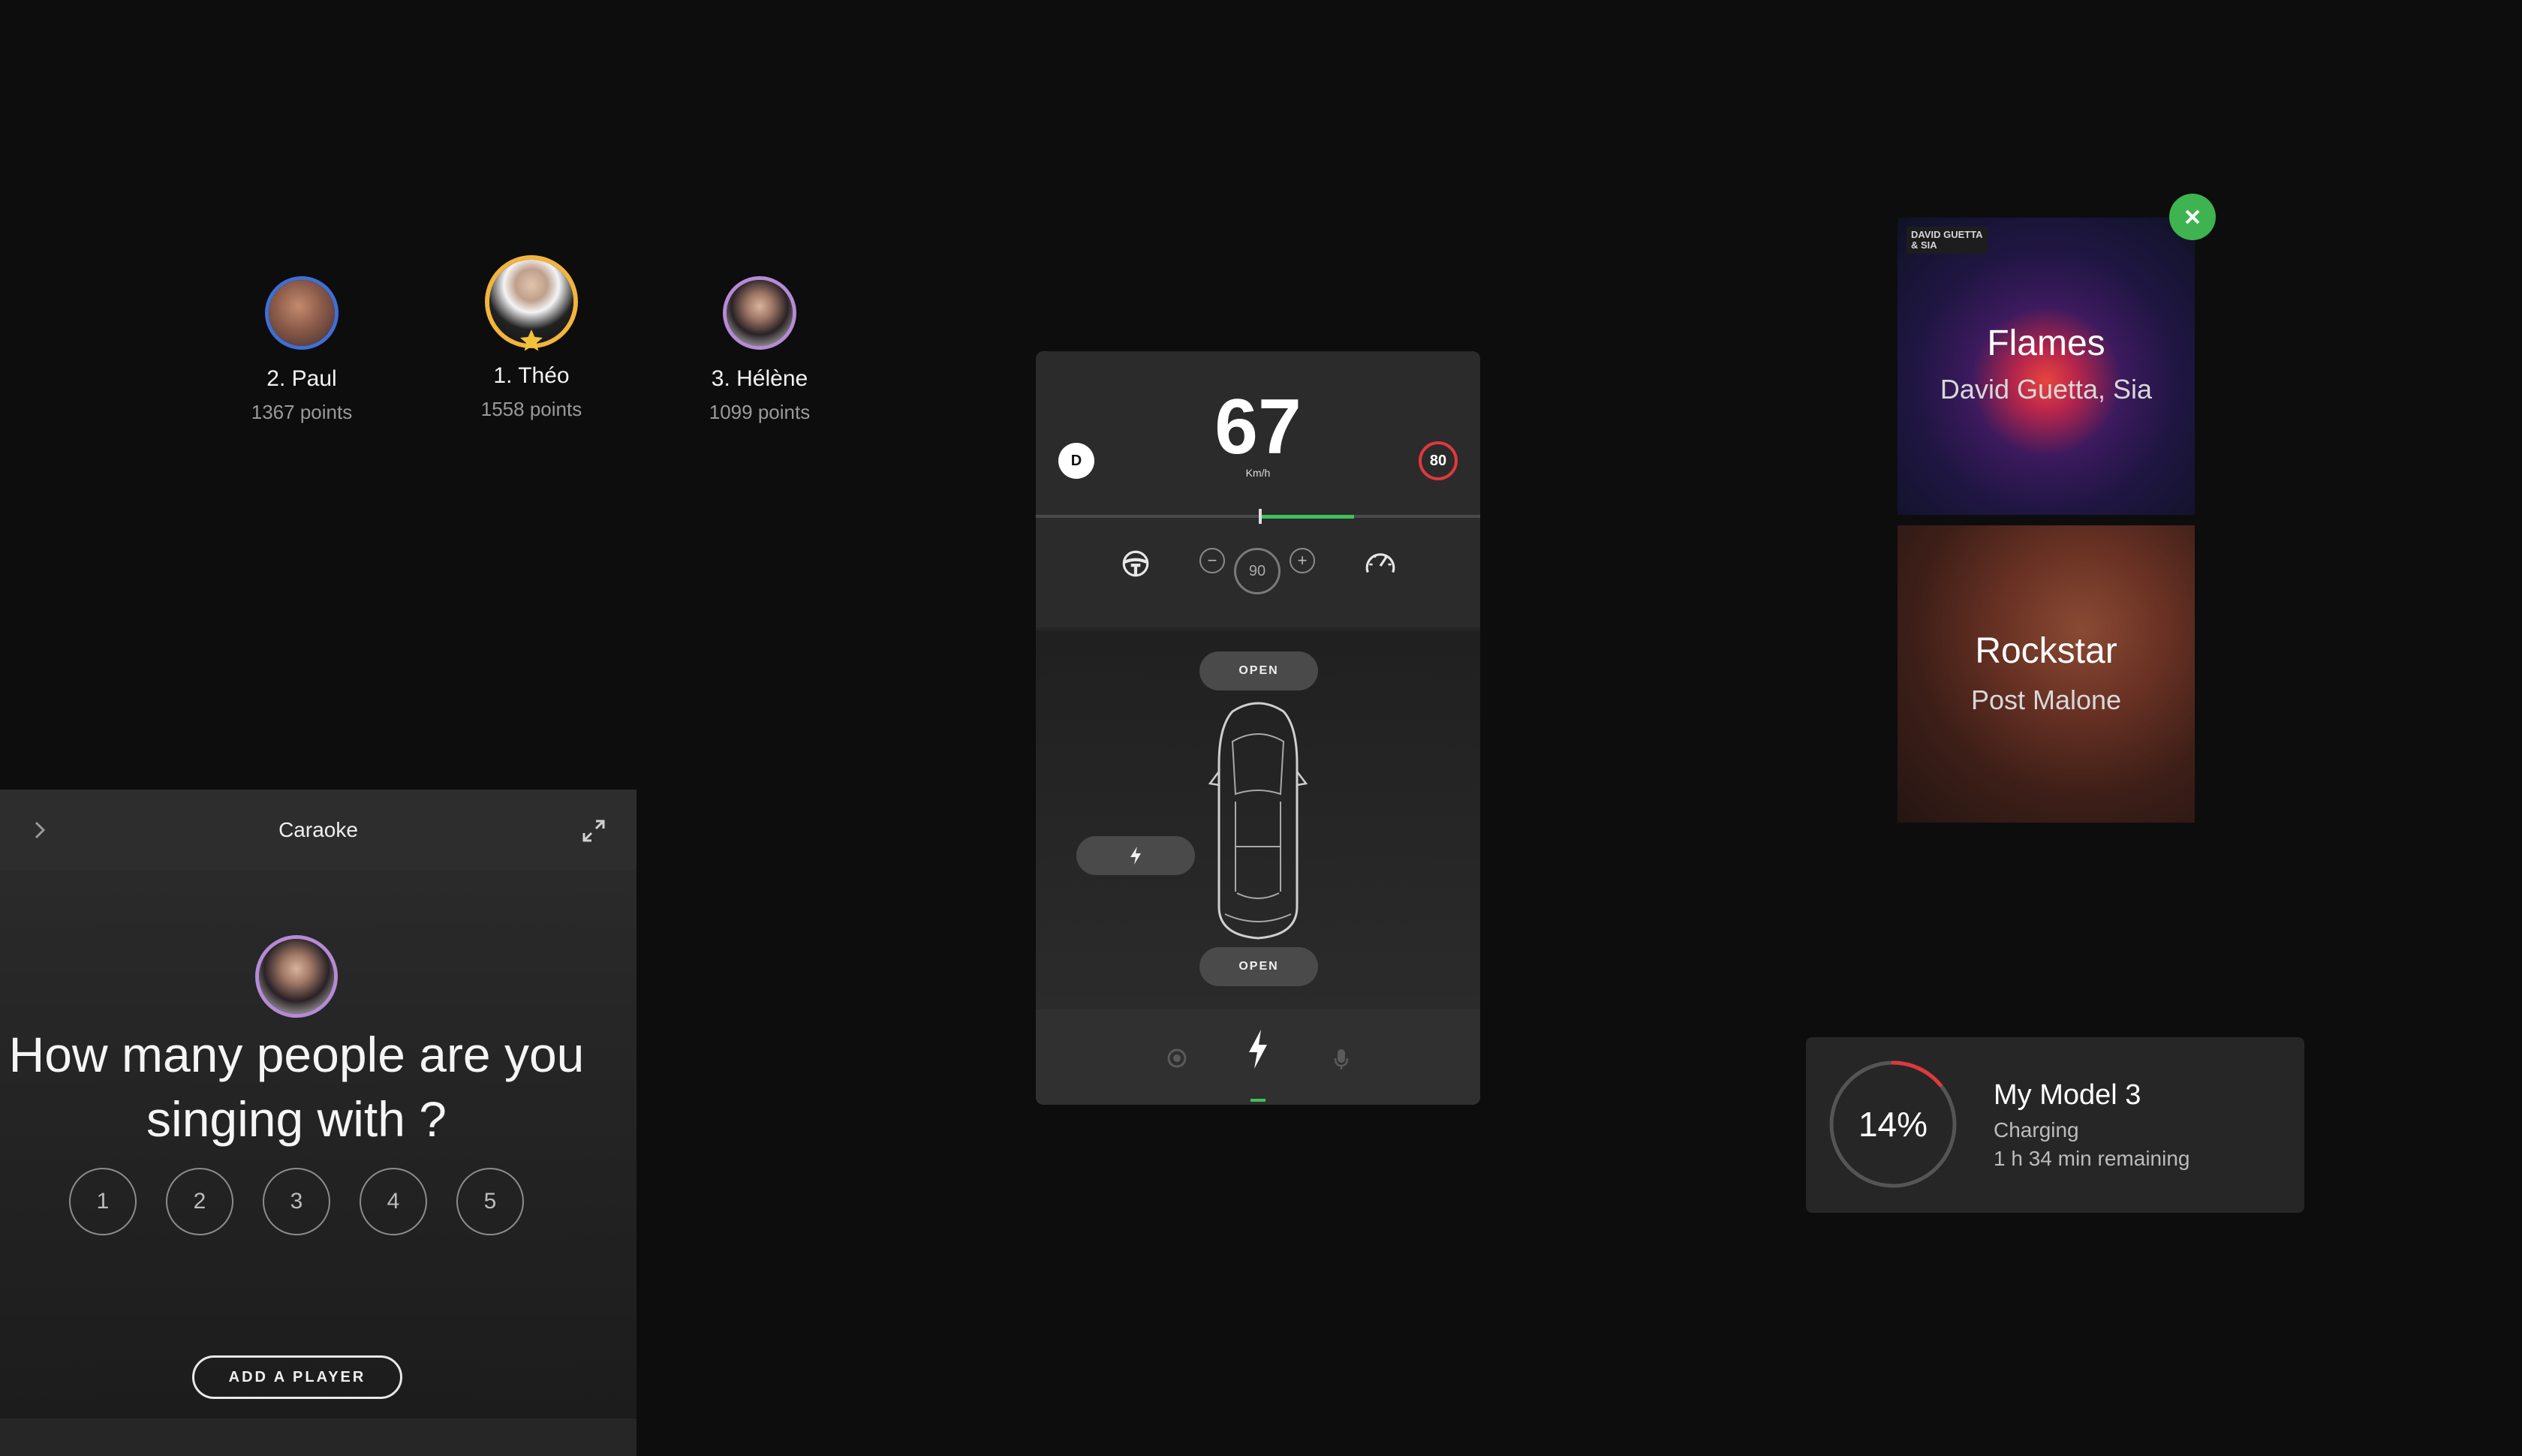 Image resolution: width=2522 pixels, height=1456 pixels. What do you see at coordinates (2046, 343) in the screenshot?
I see `song-title: Flames` at bounding box center [2046, 343].